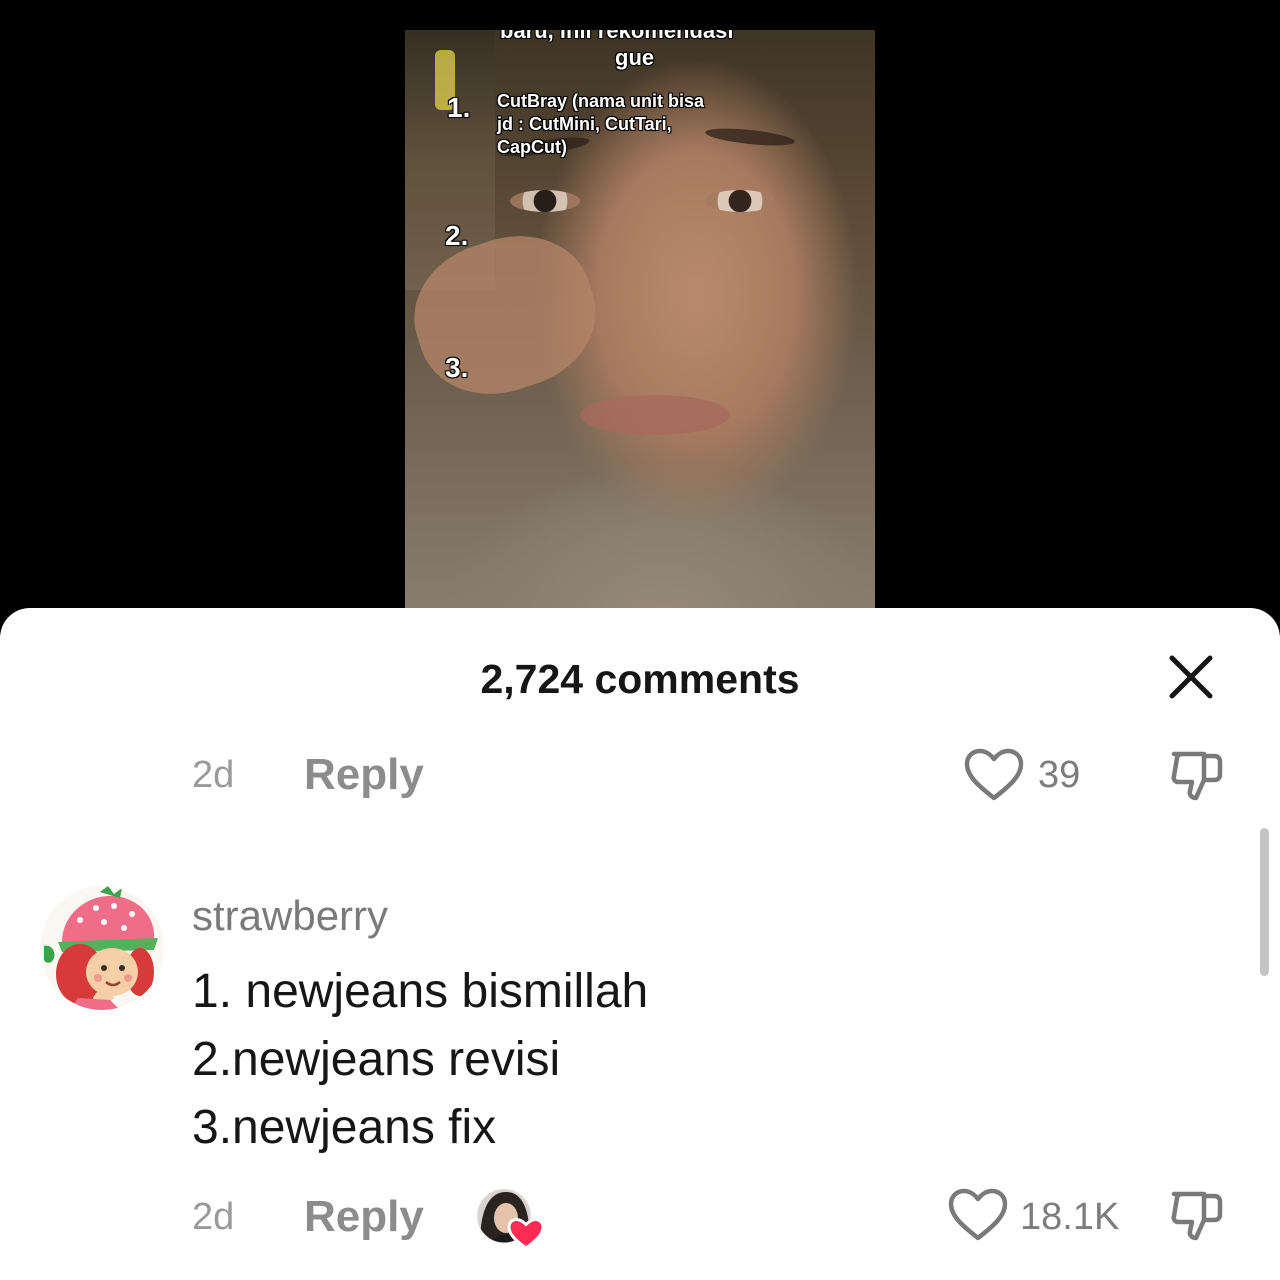 Image resolution: width=1280 pixels, height=1280 pixels. Describe the element at coordinates (617, 36) in the screenshot. I see `video-overlay-text: baru, inii rekomendasi` at that location.